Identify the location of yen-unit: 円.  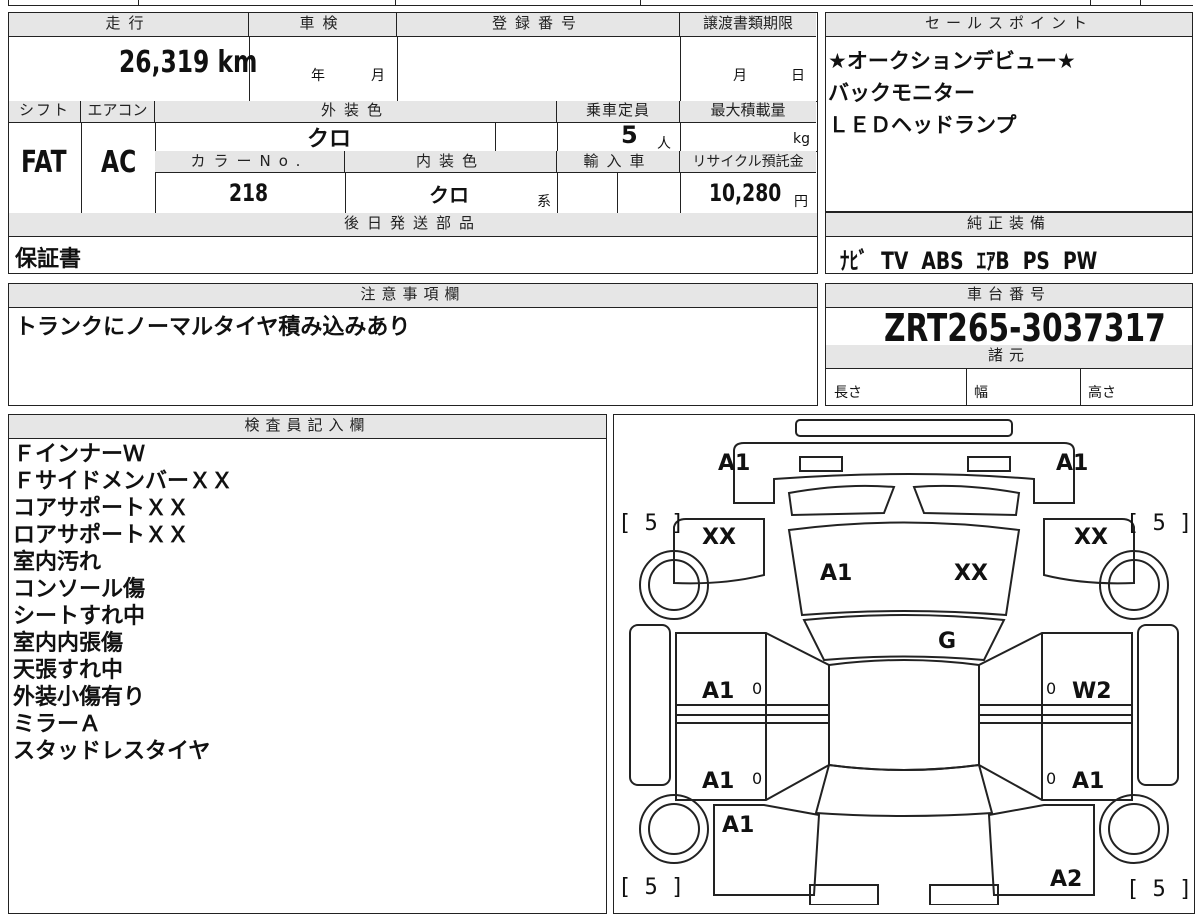
(801, 202).